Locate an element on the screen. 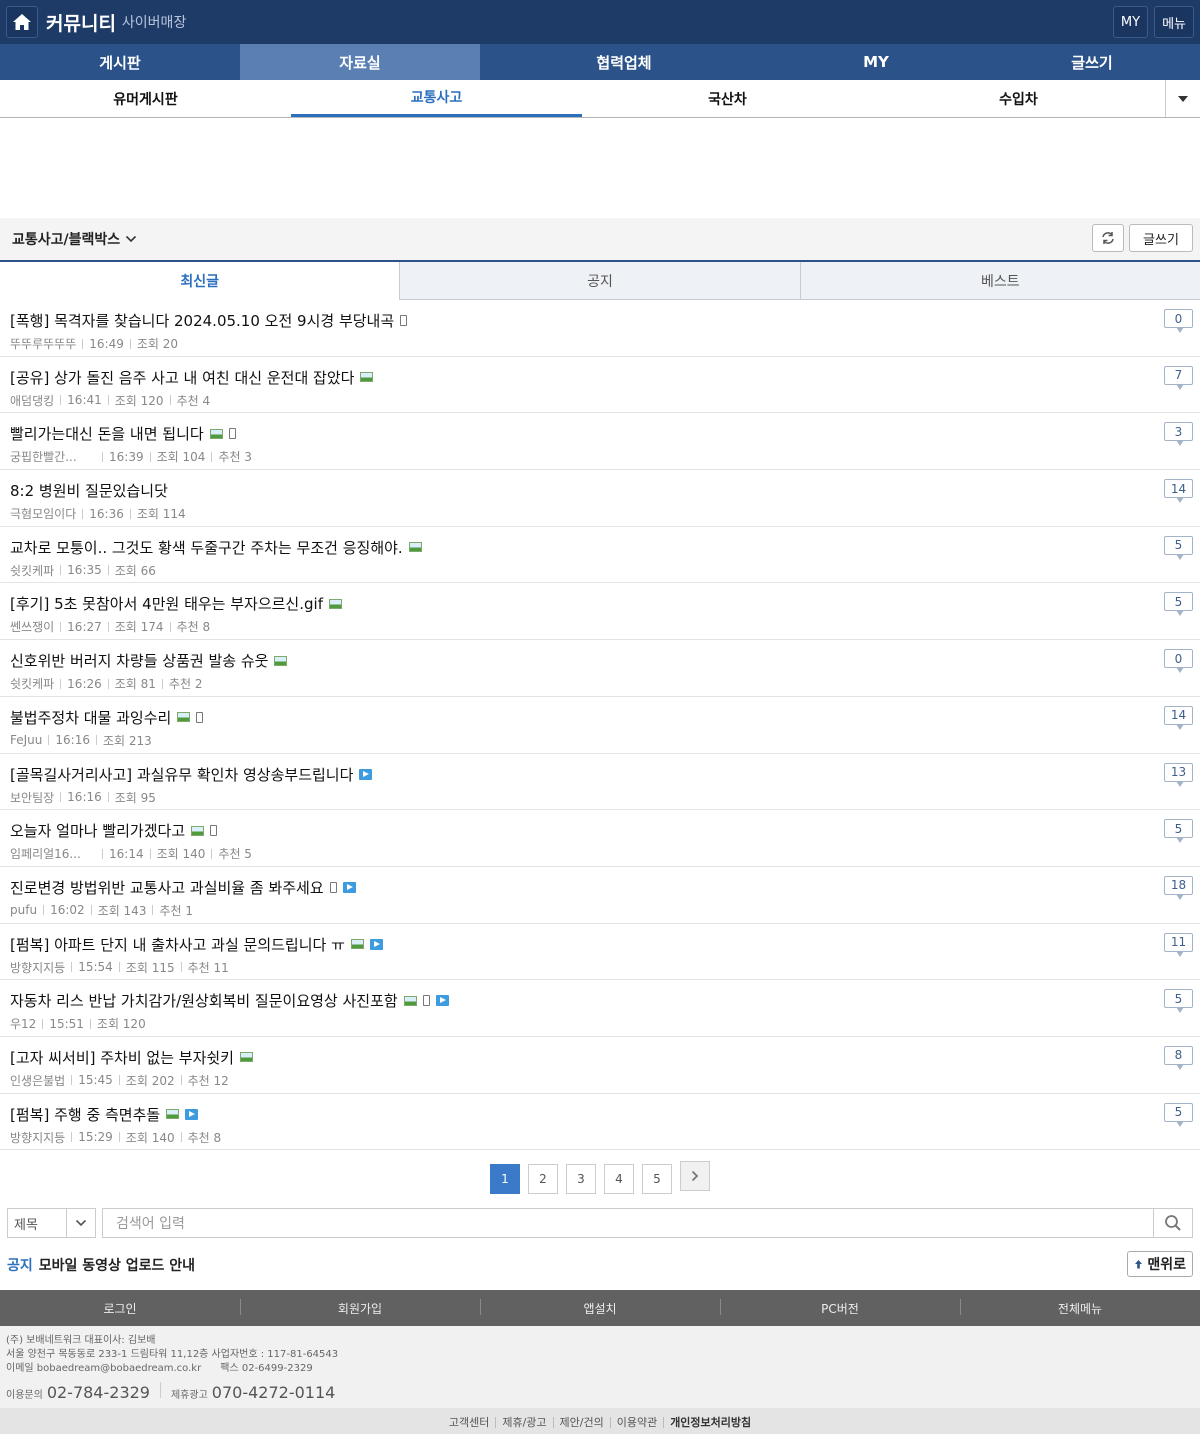 Image resolution: width=1200 pixels, height=1434 pixels. post-author: 쎈쓰쟁이 is located at coordinates (32, 626).